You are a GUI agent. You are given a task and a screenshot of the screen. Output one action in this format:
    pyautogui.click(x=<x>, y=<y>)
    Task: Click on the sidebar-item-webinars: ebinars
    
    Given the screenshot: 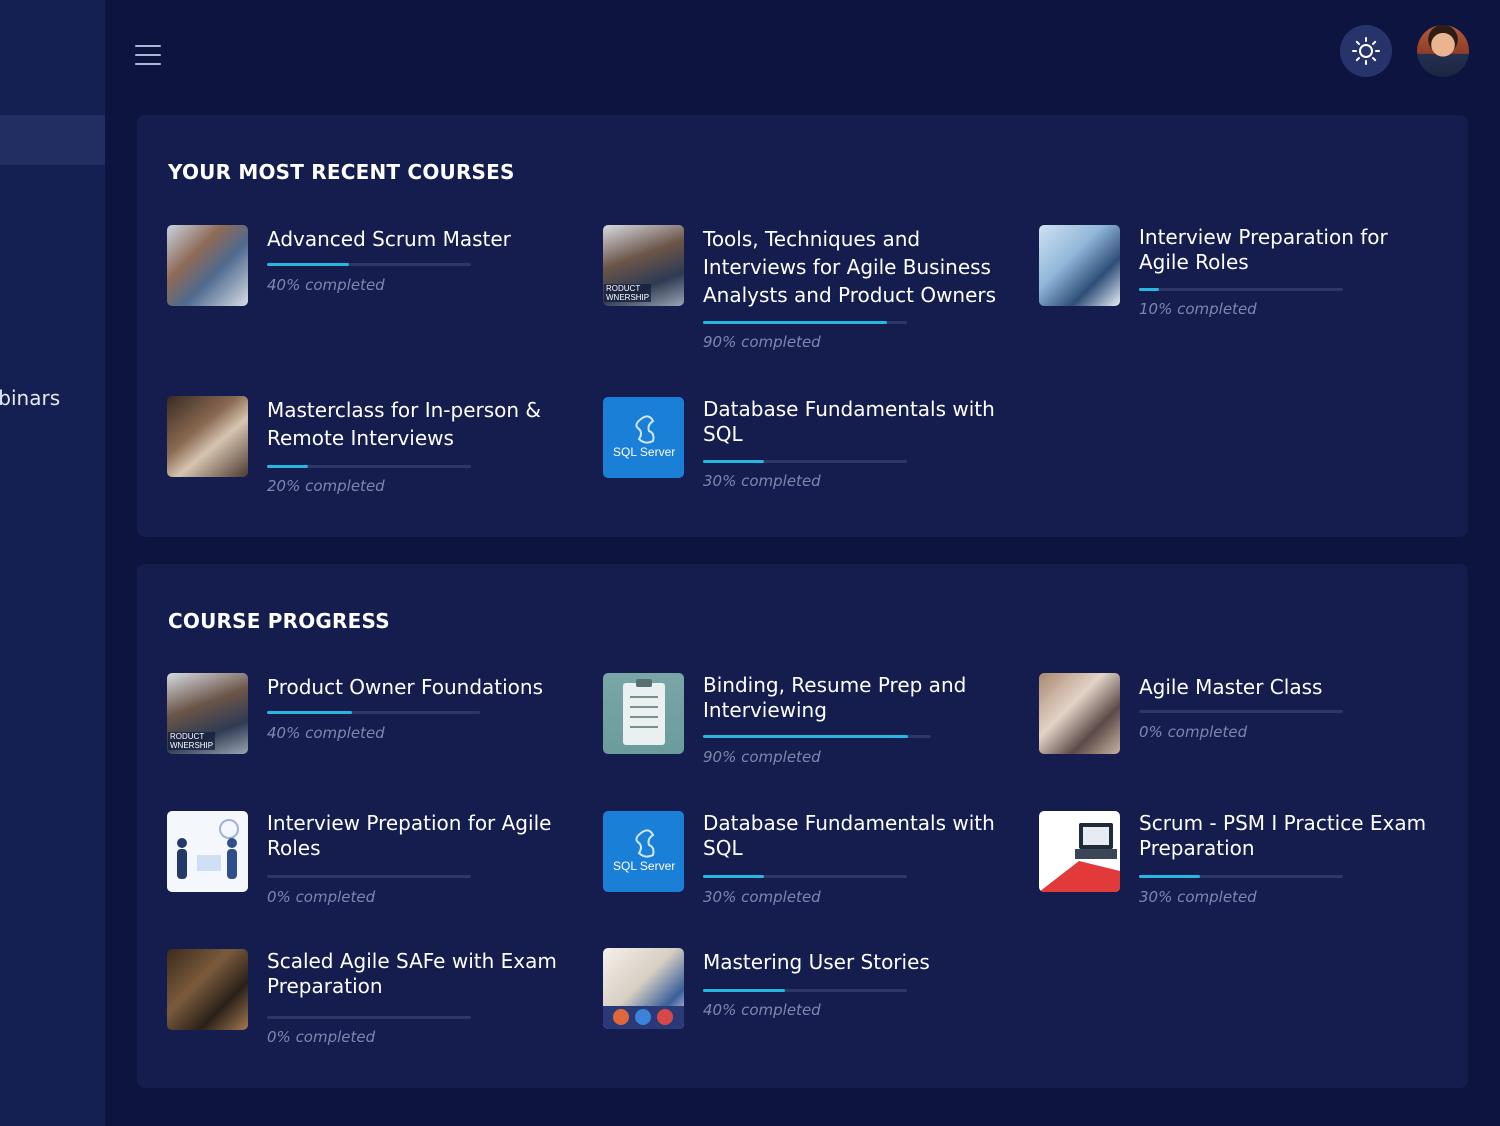 What is the action you would take?
    pyautogui.click(x=30, y=398)
    